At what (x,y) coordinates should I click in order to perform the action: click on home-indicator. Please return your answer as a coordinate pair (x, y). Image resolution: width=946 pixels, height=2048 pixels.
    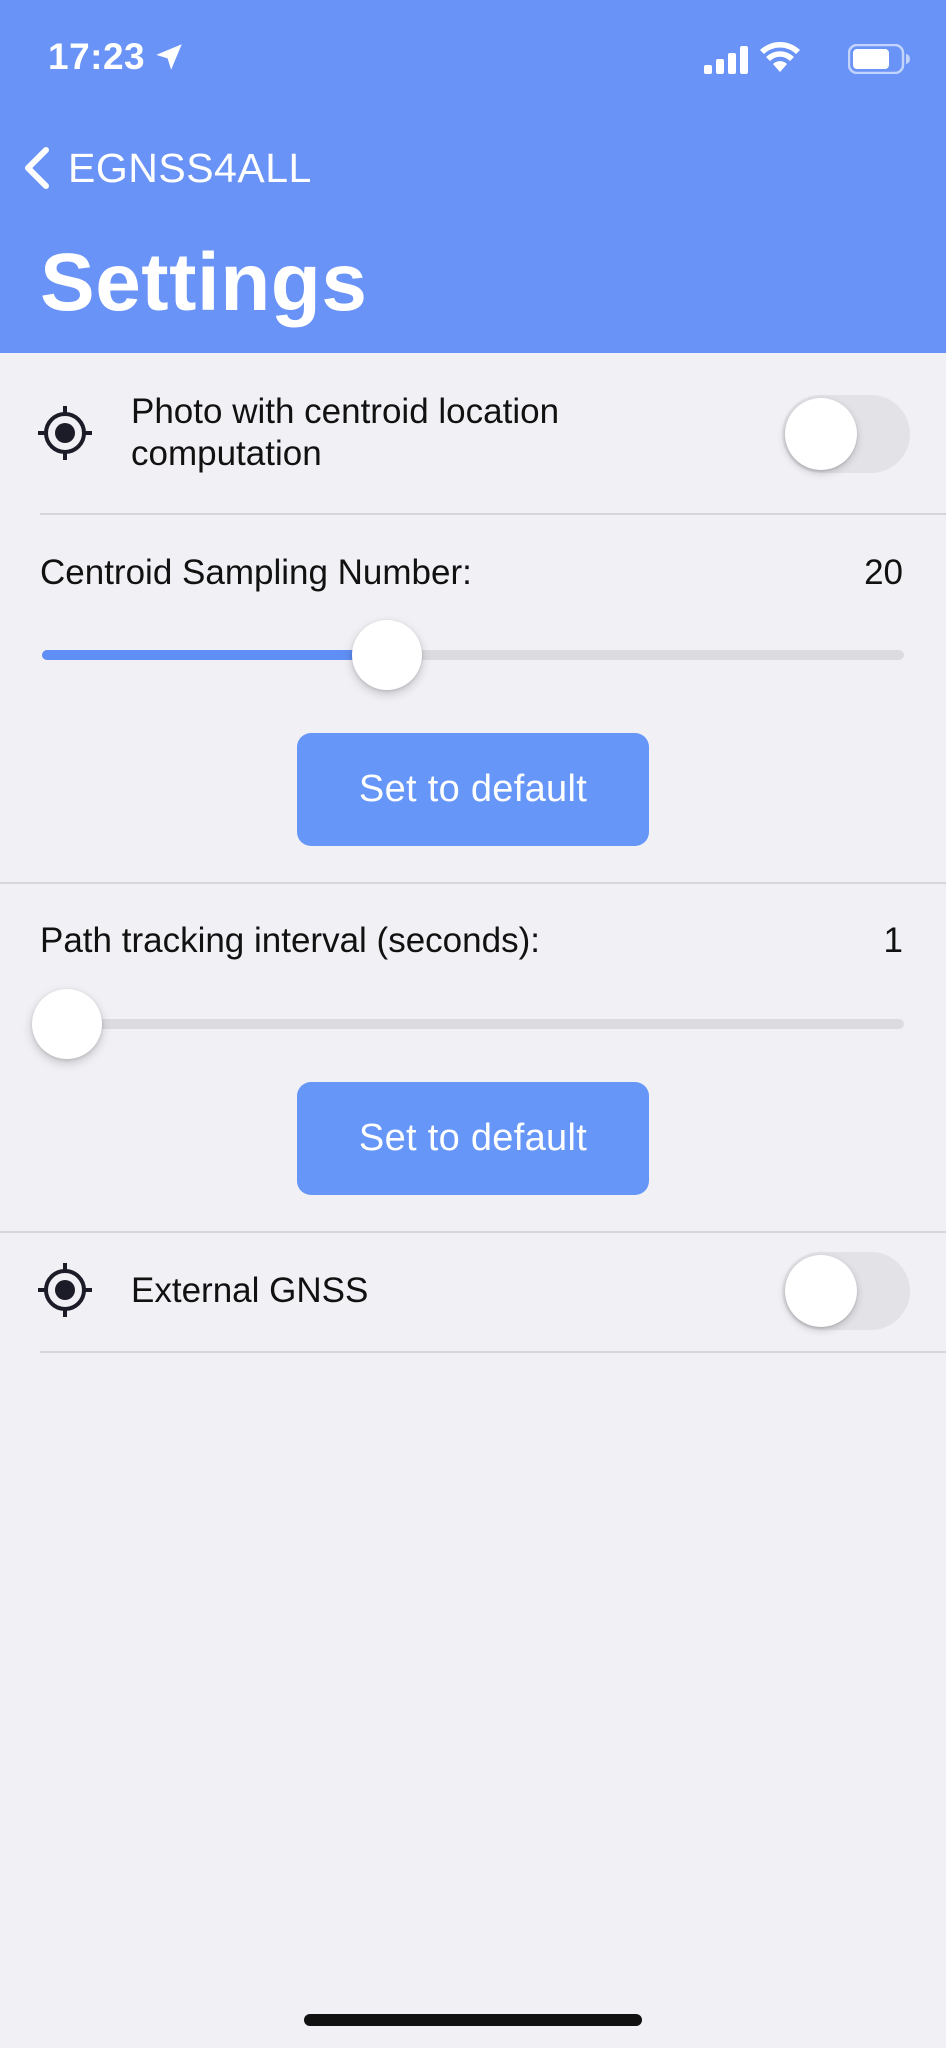
    Looking at the image, I should click on (473, 2020).